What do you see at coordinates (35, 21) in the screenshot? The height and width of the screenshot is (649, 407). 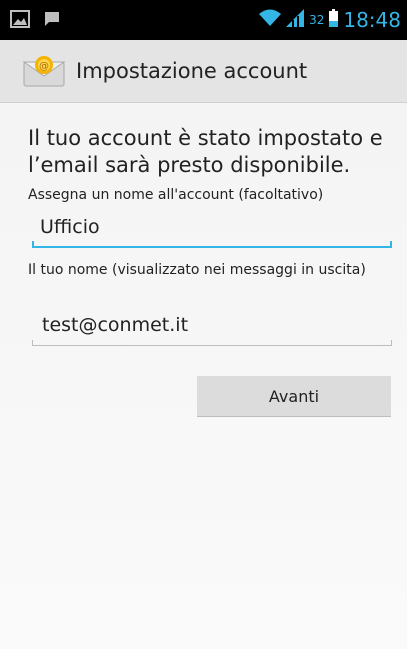 I see `notification-icons` at bounding box center [35, 21].